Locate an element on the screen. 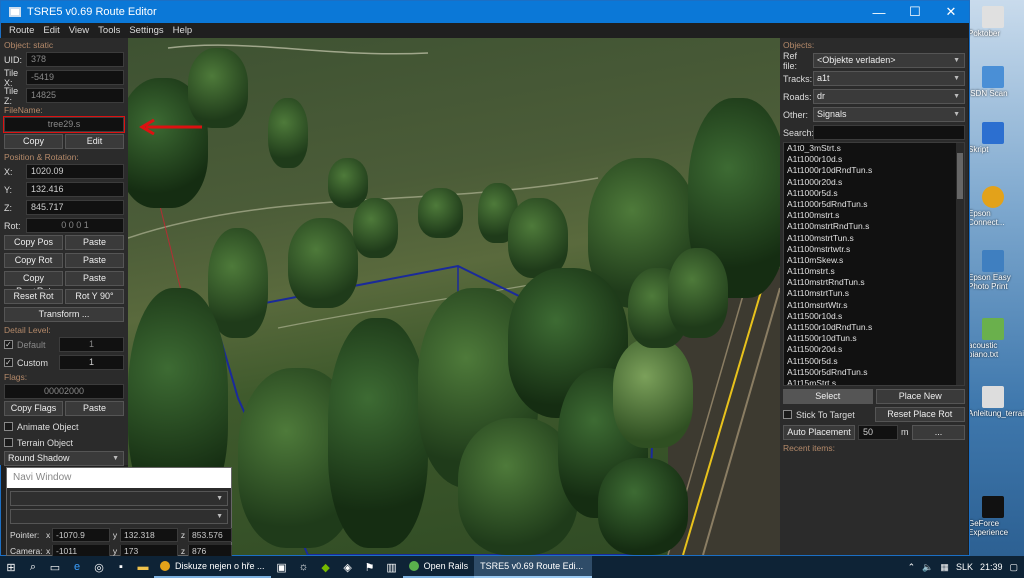 This screenshot has height=578, width=1024. menu-settings: Settings is located at coordinates (146, 30).